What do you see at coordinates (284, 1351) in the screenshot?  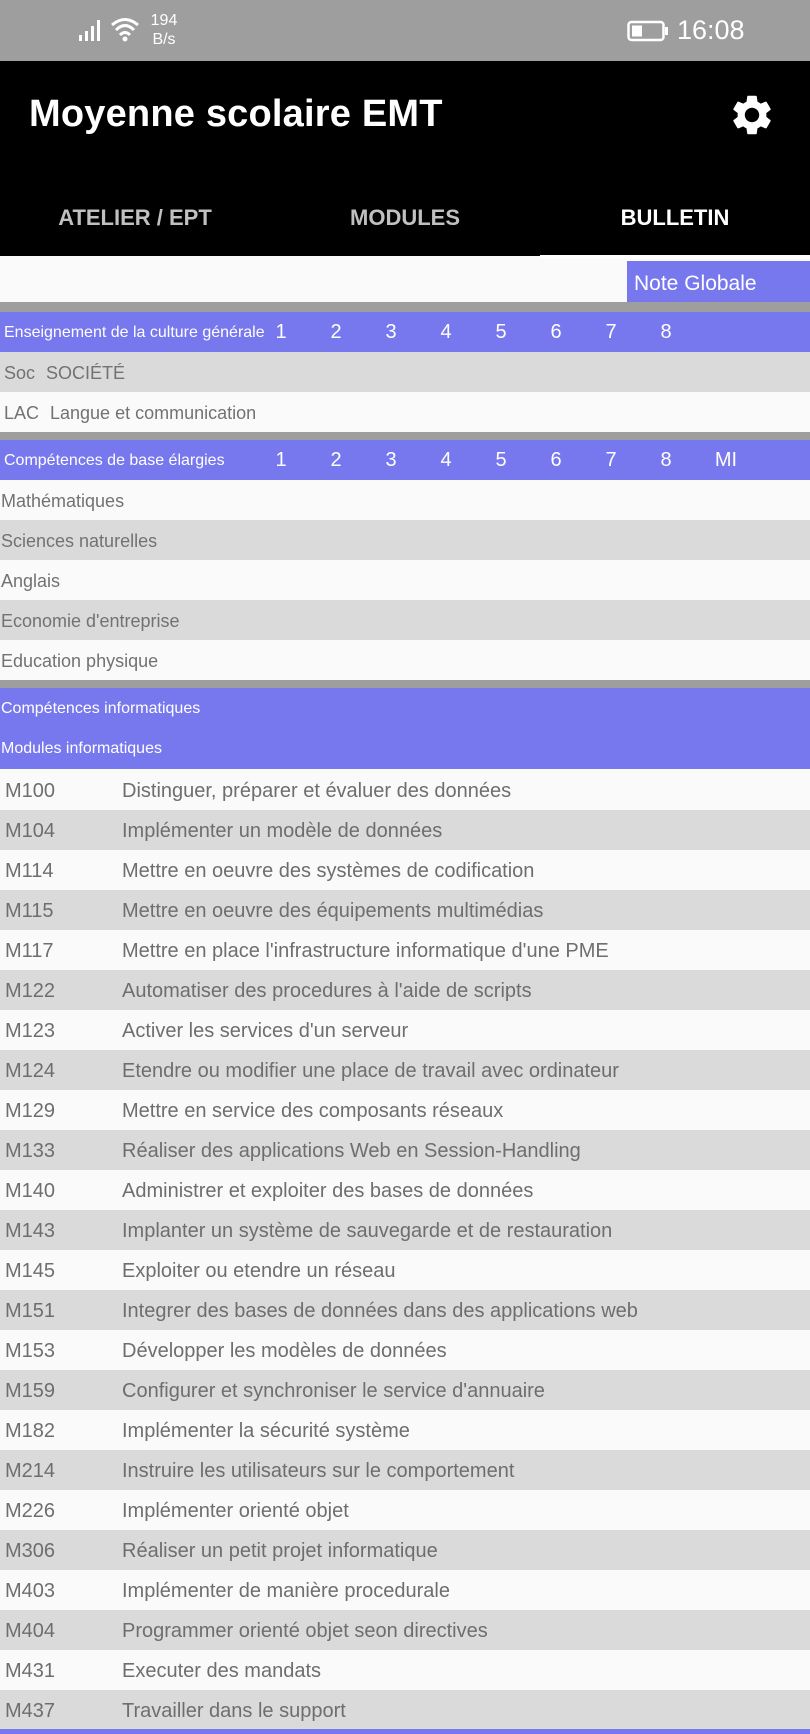 I see `module-name: Développer les modèles de données` at bounding box center [284, 1351].